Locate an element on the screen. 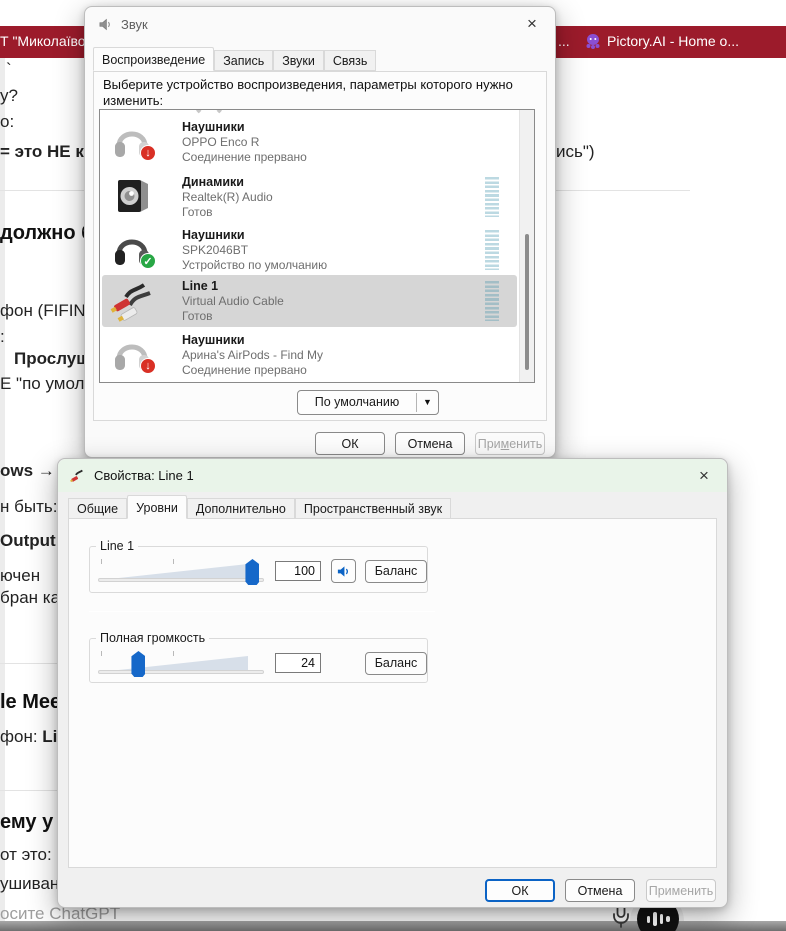 This screenshot has width=786, height=931. bg-text-fragment: ись") is located at coordinates (575, 151).